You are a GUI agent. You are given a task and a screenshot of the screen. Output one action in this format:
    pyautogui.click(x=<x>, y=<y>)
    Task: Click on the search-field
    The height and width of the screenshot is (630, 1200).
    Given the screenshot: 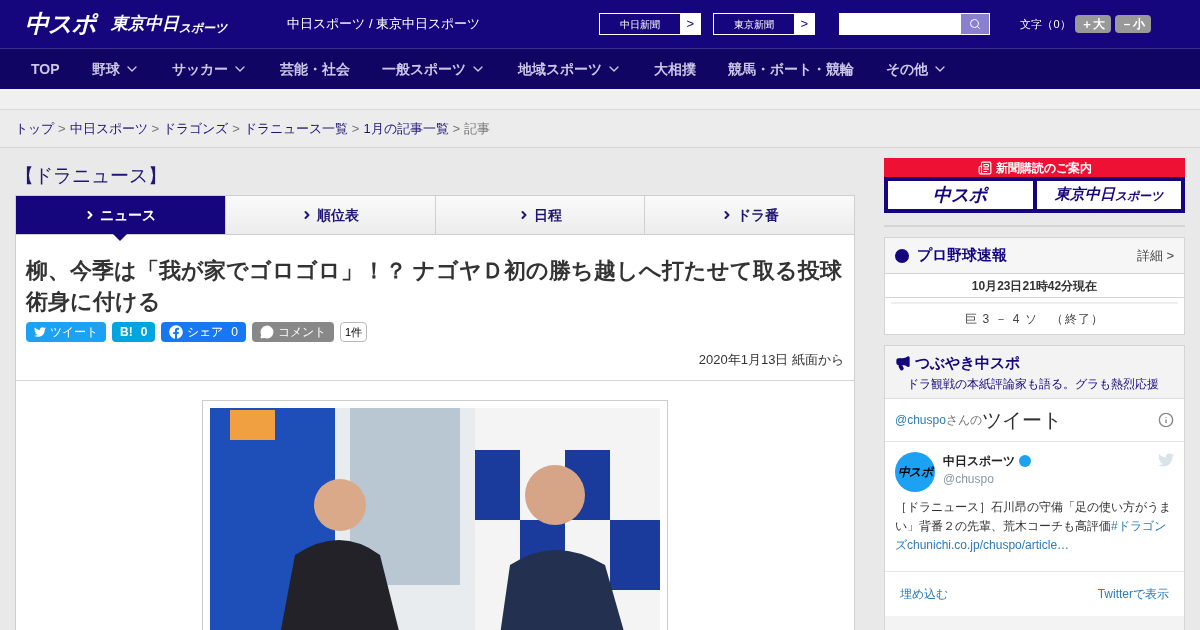 What is the action you would take?
    pyautogui.click(x=915, y=24)
    